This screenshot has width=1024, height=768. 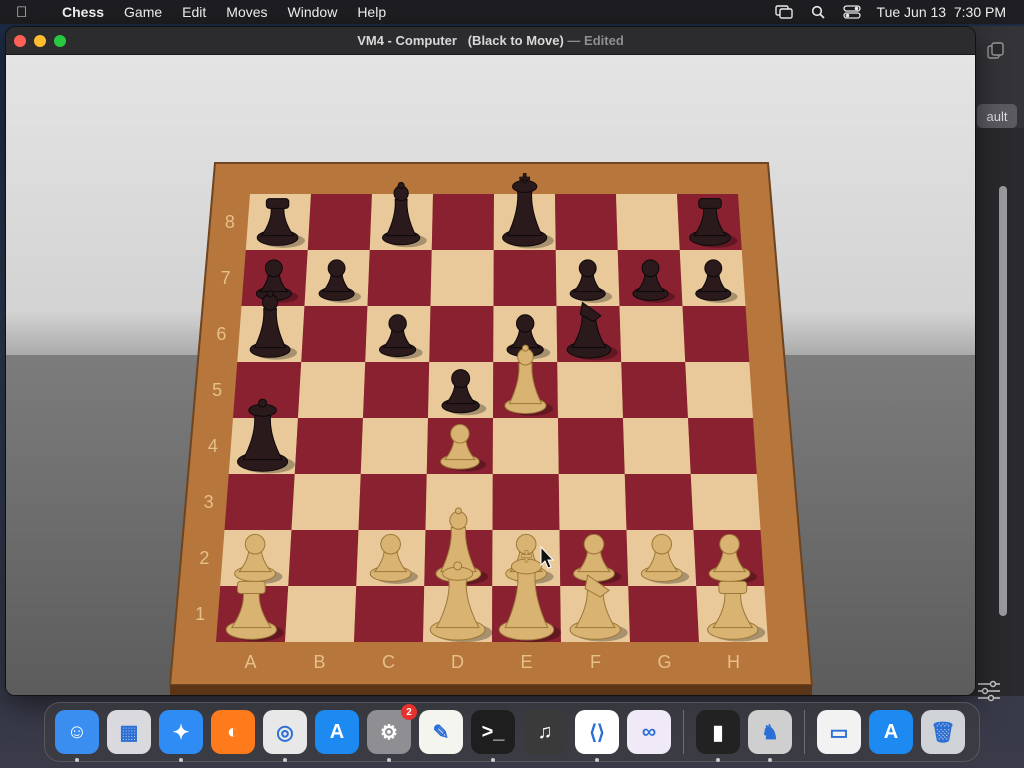 I want to click on file-label: D, so click(x=457, y=662).